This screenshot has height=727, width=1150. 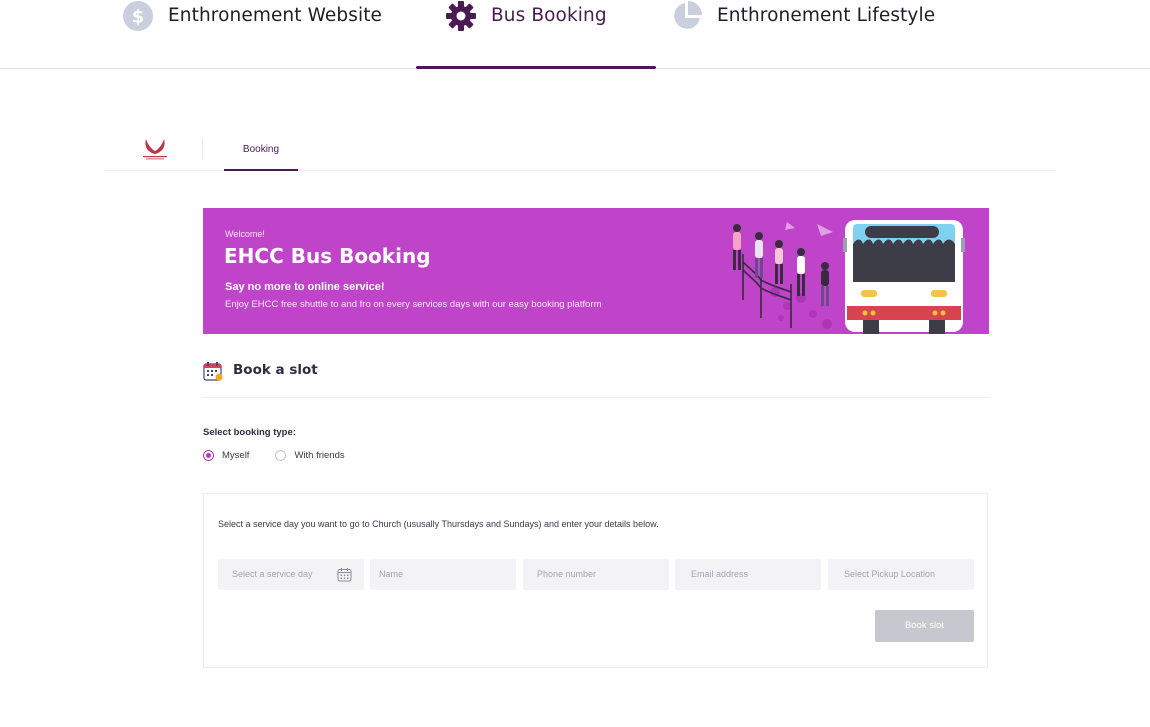 What do you see at coordinates (688, 15) in the screenshot?
I see `pie-chart-icon` at bounding box center [688, 15].